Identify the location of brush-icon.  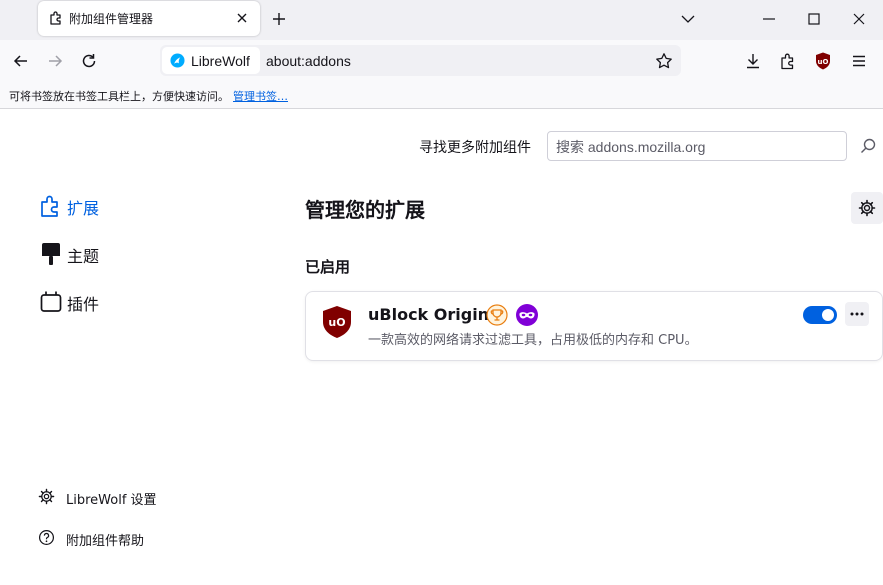
(51, 254).